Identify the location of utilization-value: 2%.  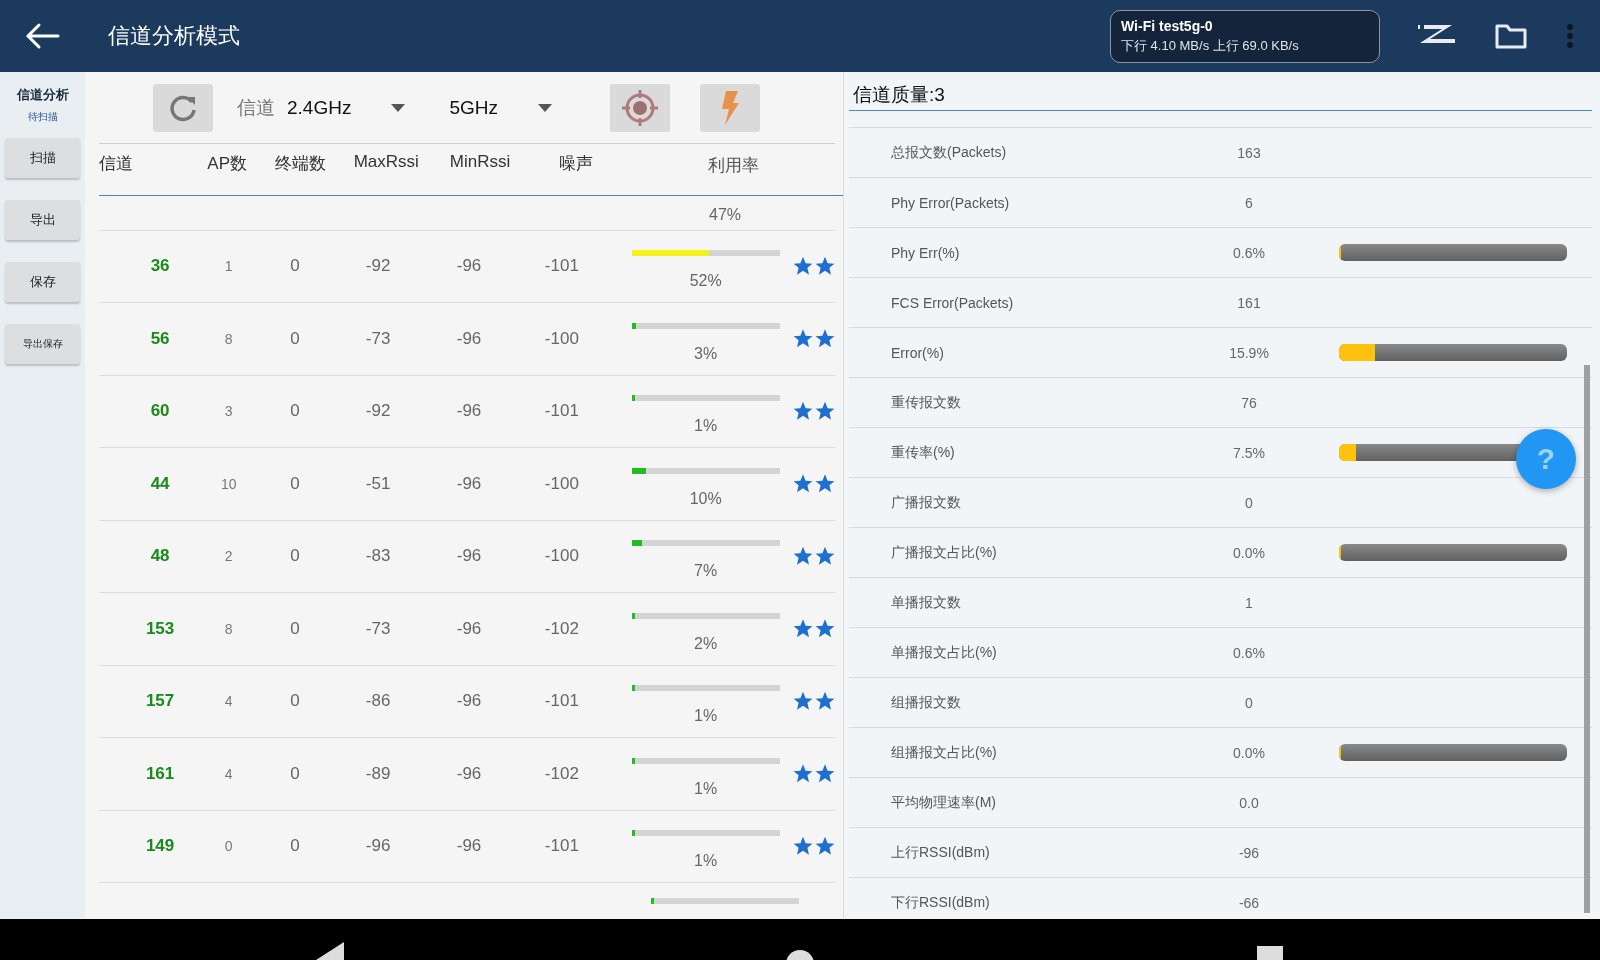
(706, 643).